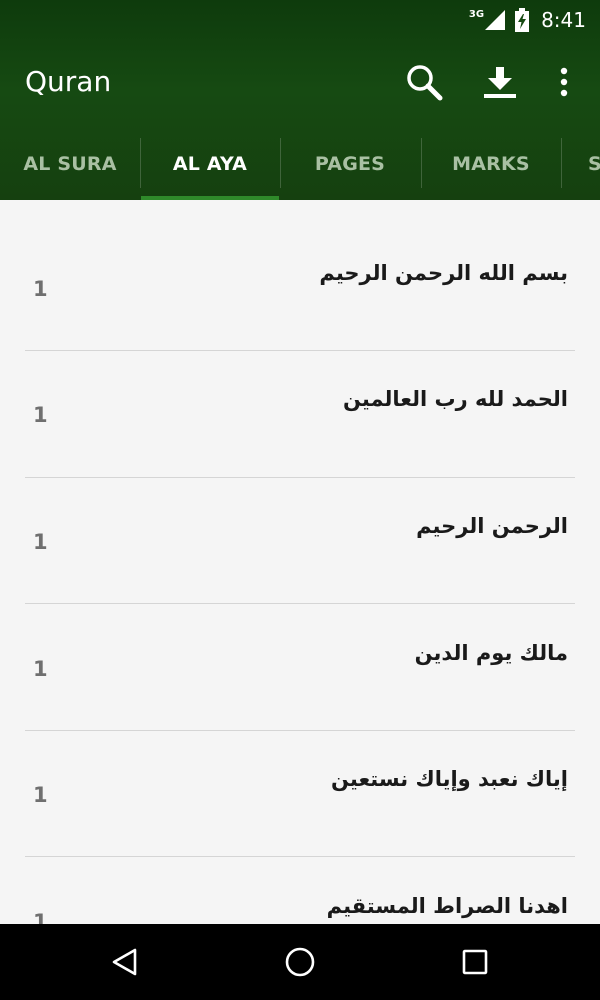 This screenshot has height=1000, width=600. Describe the element at coordinates (68, 81) in the screenshot. I see `app-title: Quran` at that location.